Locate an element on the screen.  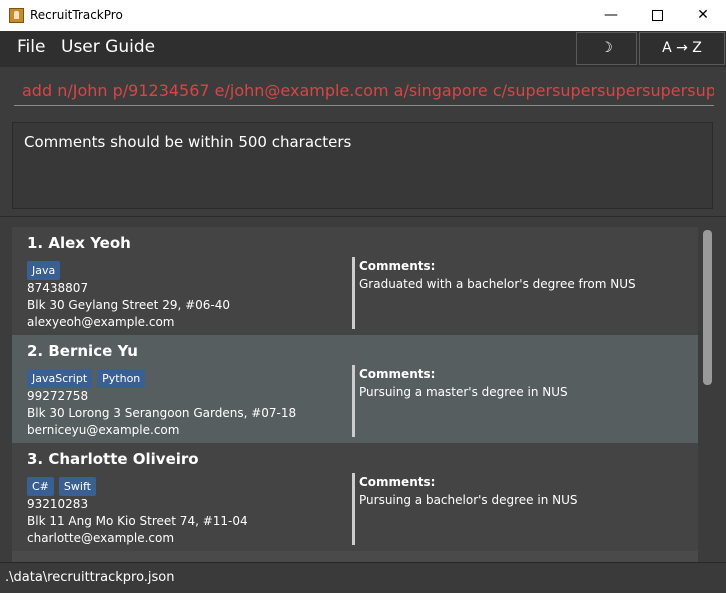
tag: JavaScript is located at coordinates (60, 378).